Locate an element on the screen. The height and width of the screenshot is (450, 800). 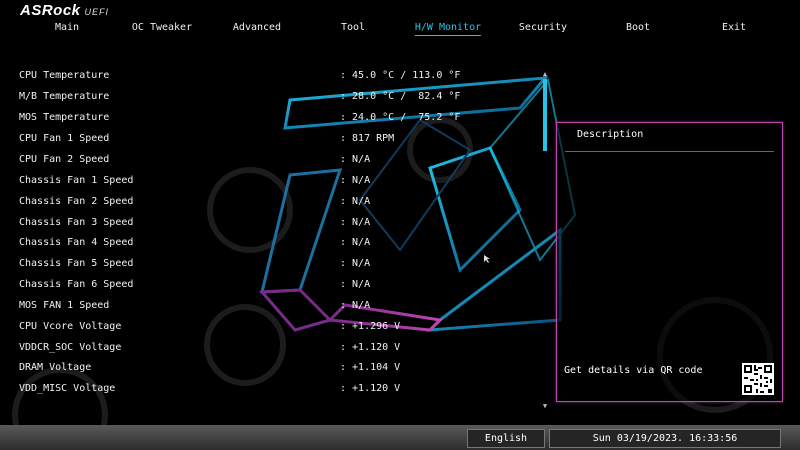
row-value: : 817 RPM is located at coordinates (367, 138).